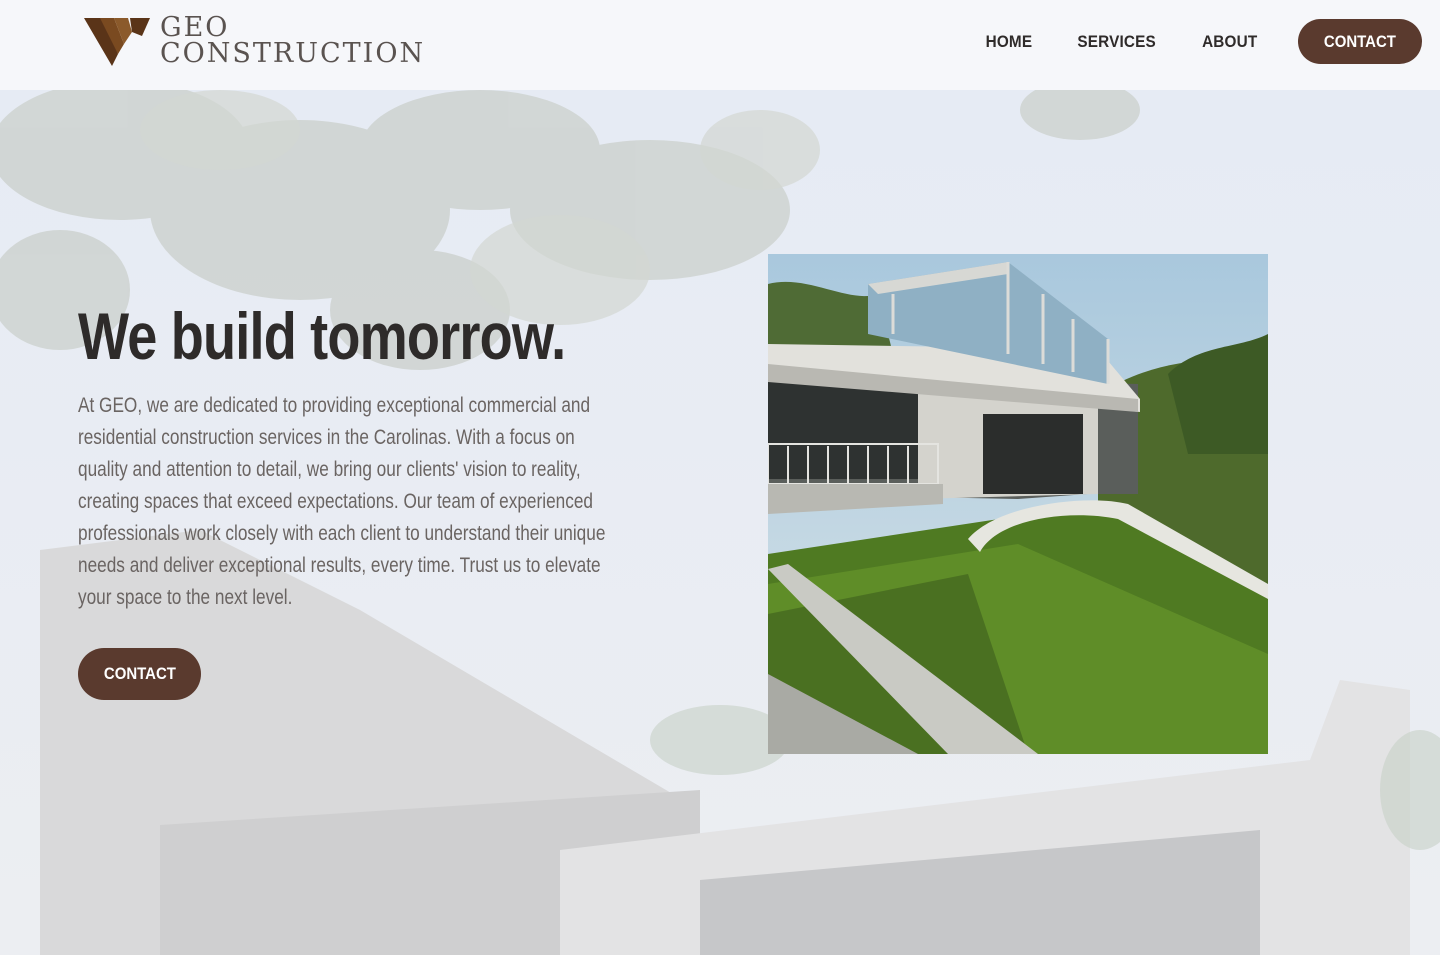  Describe the element at coordinates (117, 42) in the screenshot. I see `geo-logo-mark-icon` at that location.